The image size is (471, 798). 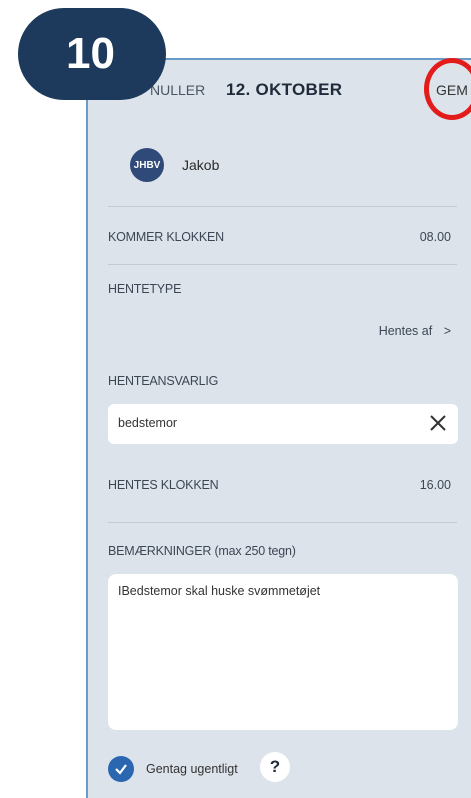 What do you see at coordinates (147, 165) in the screenshot?
I see `avatar: JHBV` at bounding box center [147, 165].